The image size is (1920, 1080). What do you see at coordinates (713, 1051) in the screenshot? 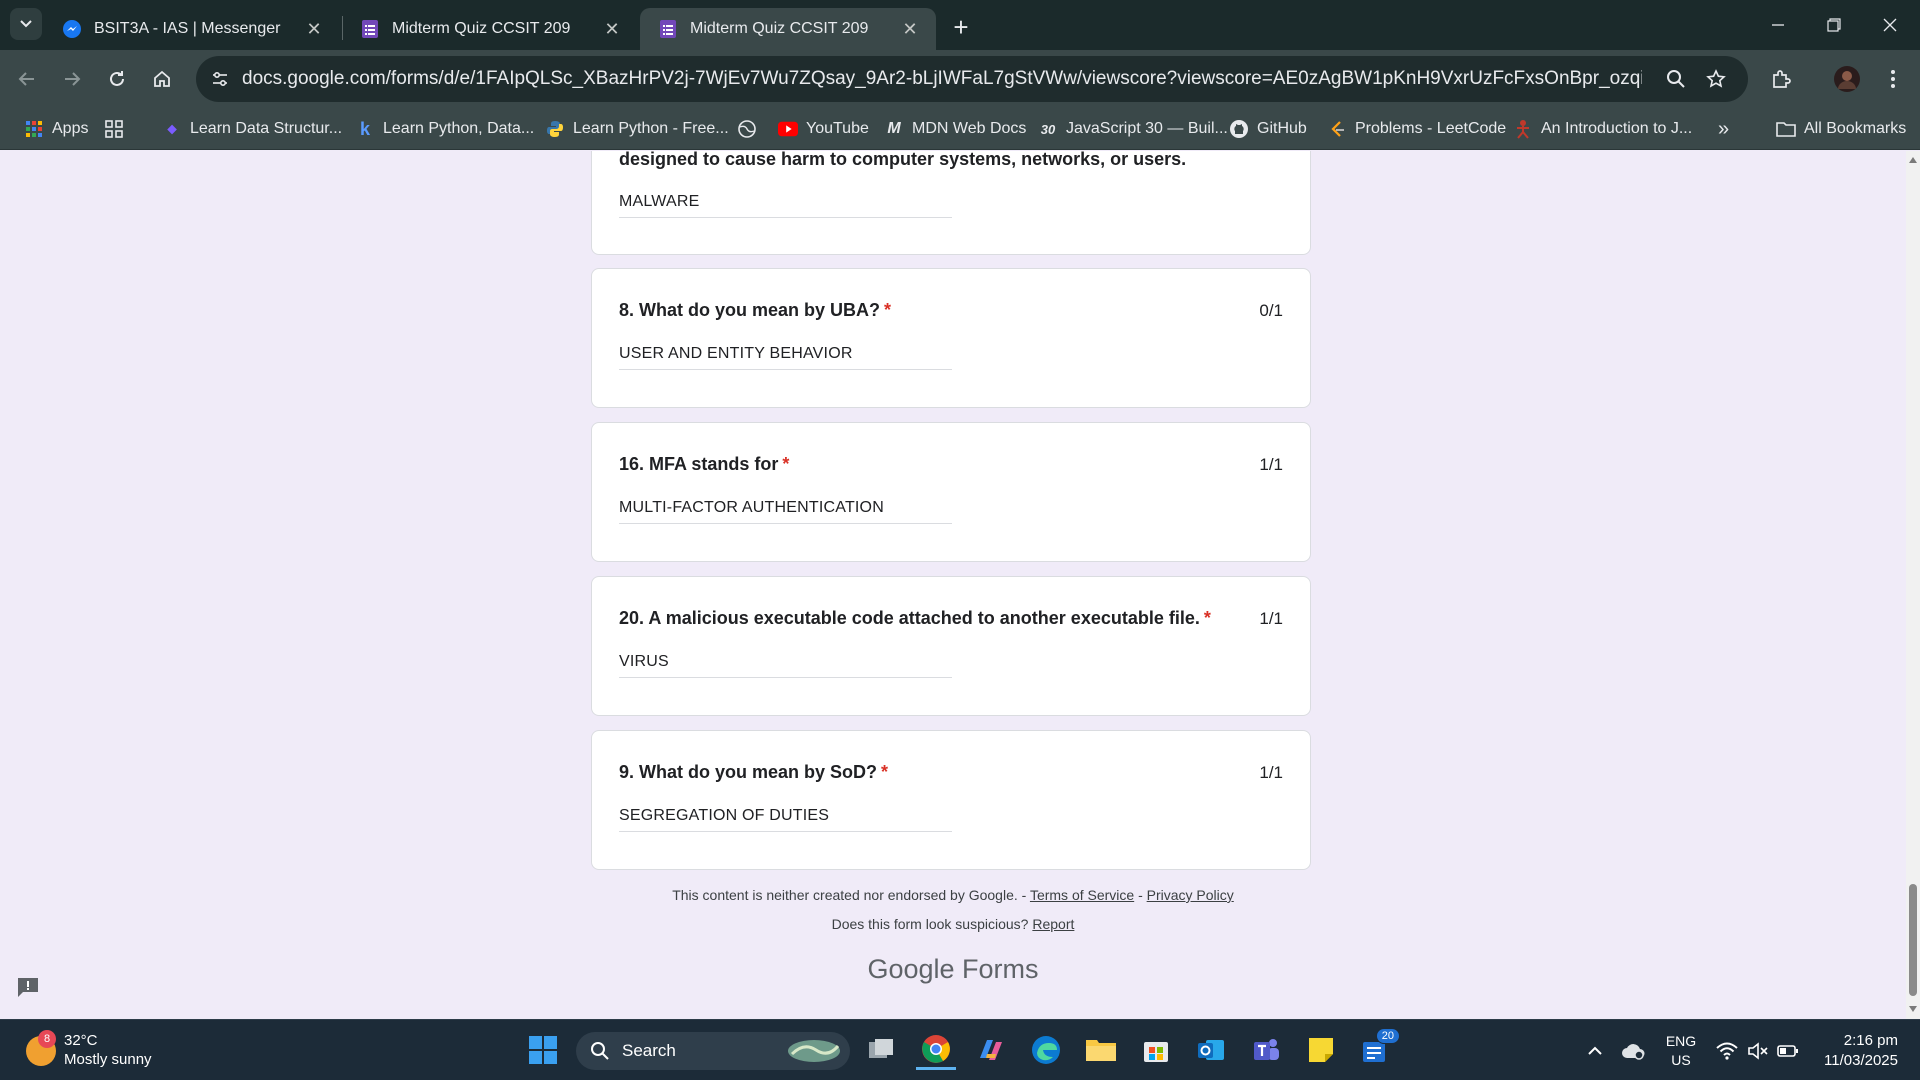
I see `taskbar-search: Search` at bounding box center [713, 1051].